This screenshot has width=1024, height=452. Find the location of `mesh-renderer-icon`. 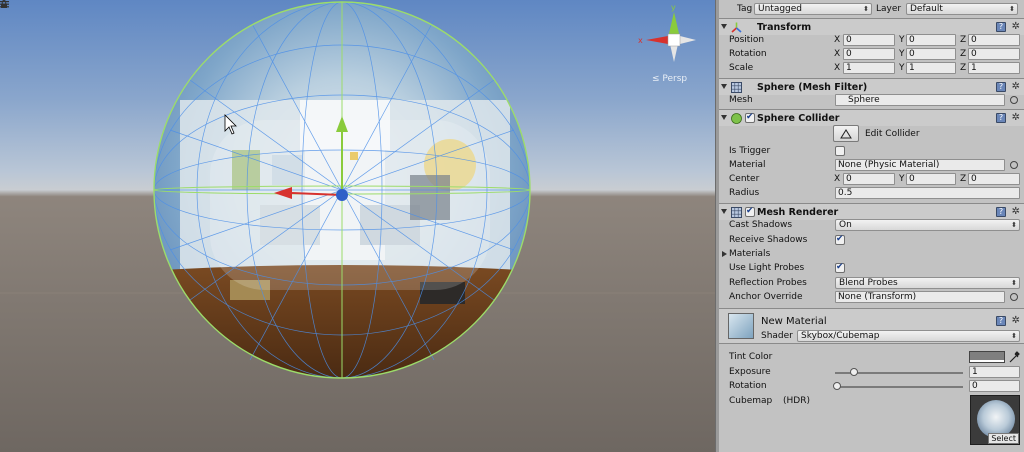

mesh-renderer-icon is located at coordinates (736, 212).